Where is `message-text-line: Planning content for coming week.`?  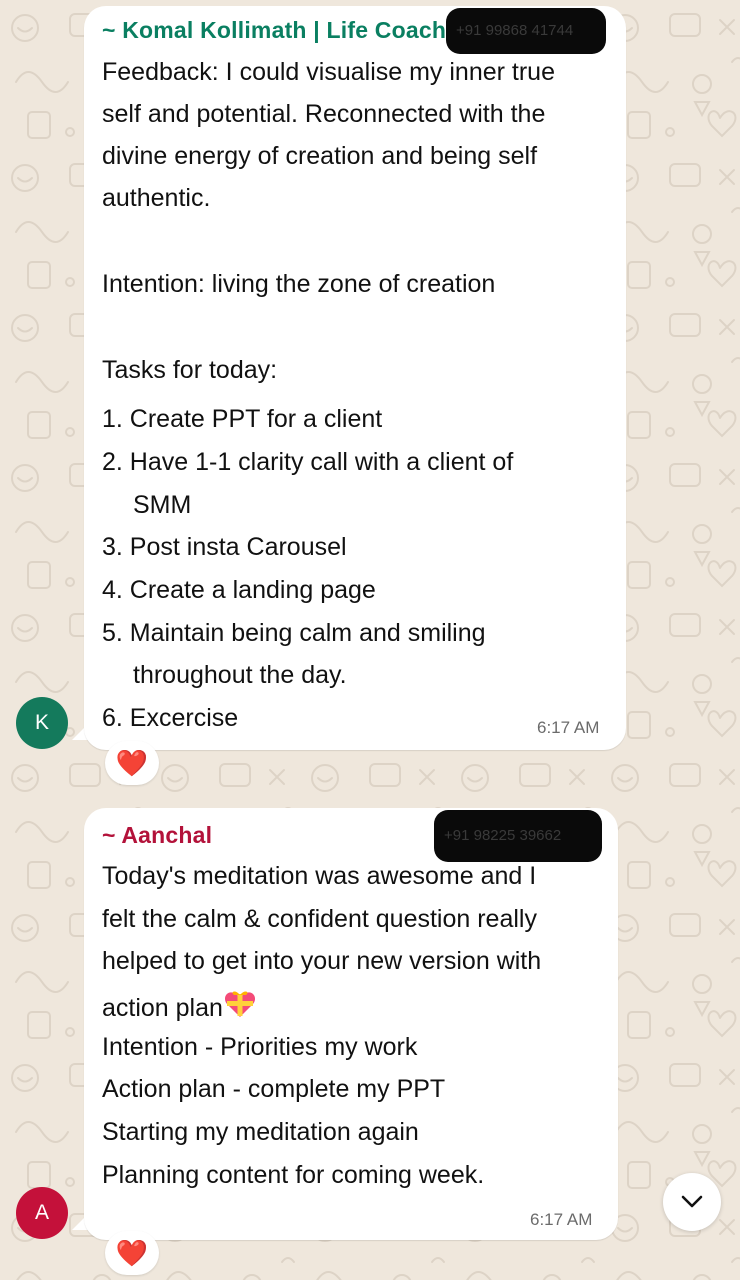
message-text-line: Planning content for coming week. is located at coordinates (293, 1175).